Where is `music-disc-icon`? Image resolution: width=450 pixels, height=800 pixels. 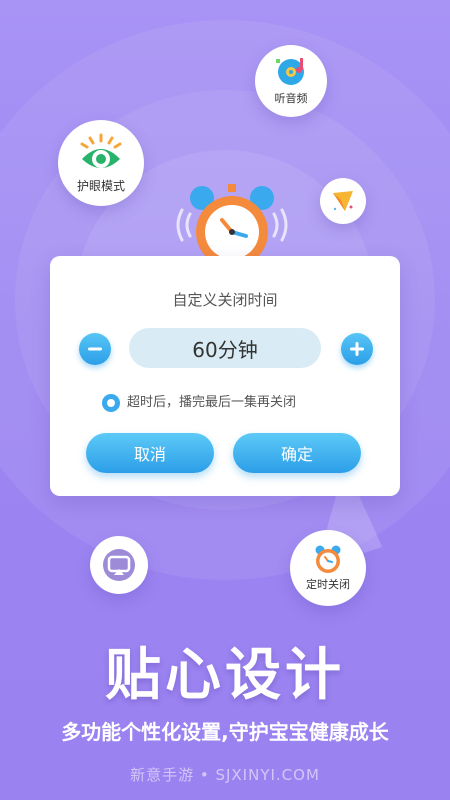
music-disc-icon is located at coordinates (290, 71).